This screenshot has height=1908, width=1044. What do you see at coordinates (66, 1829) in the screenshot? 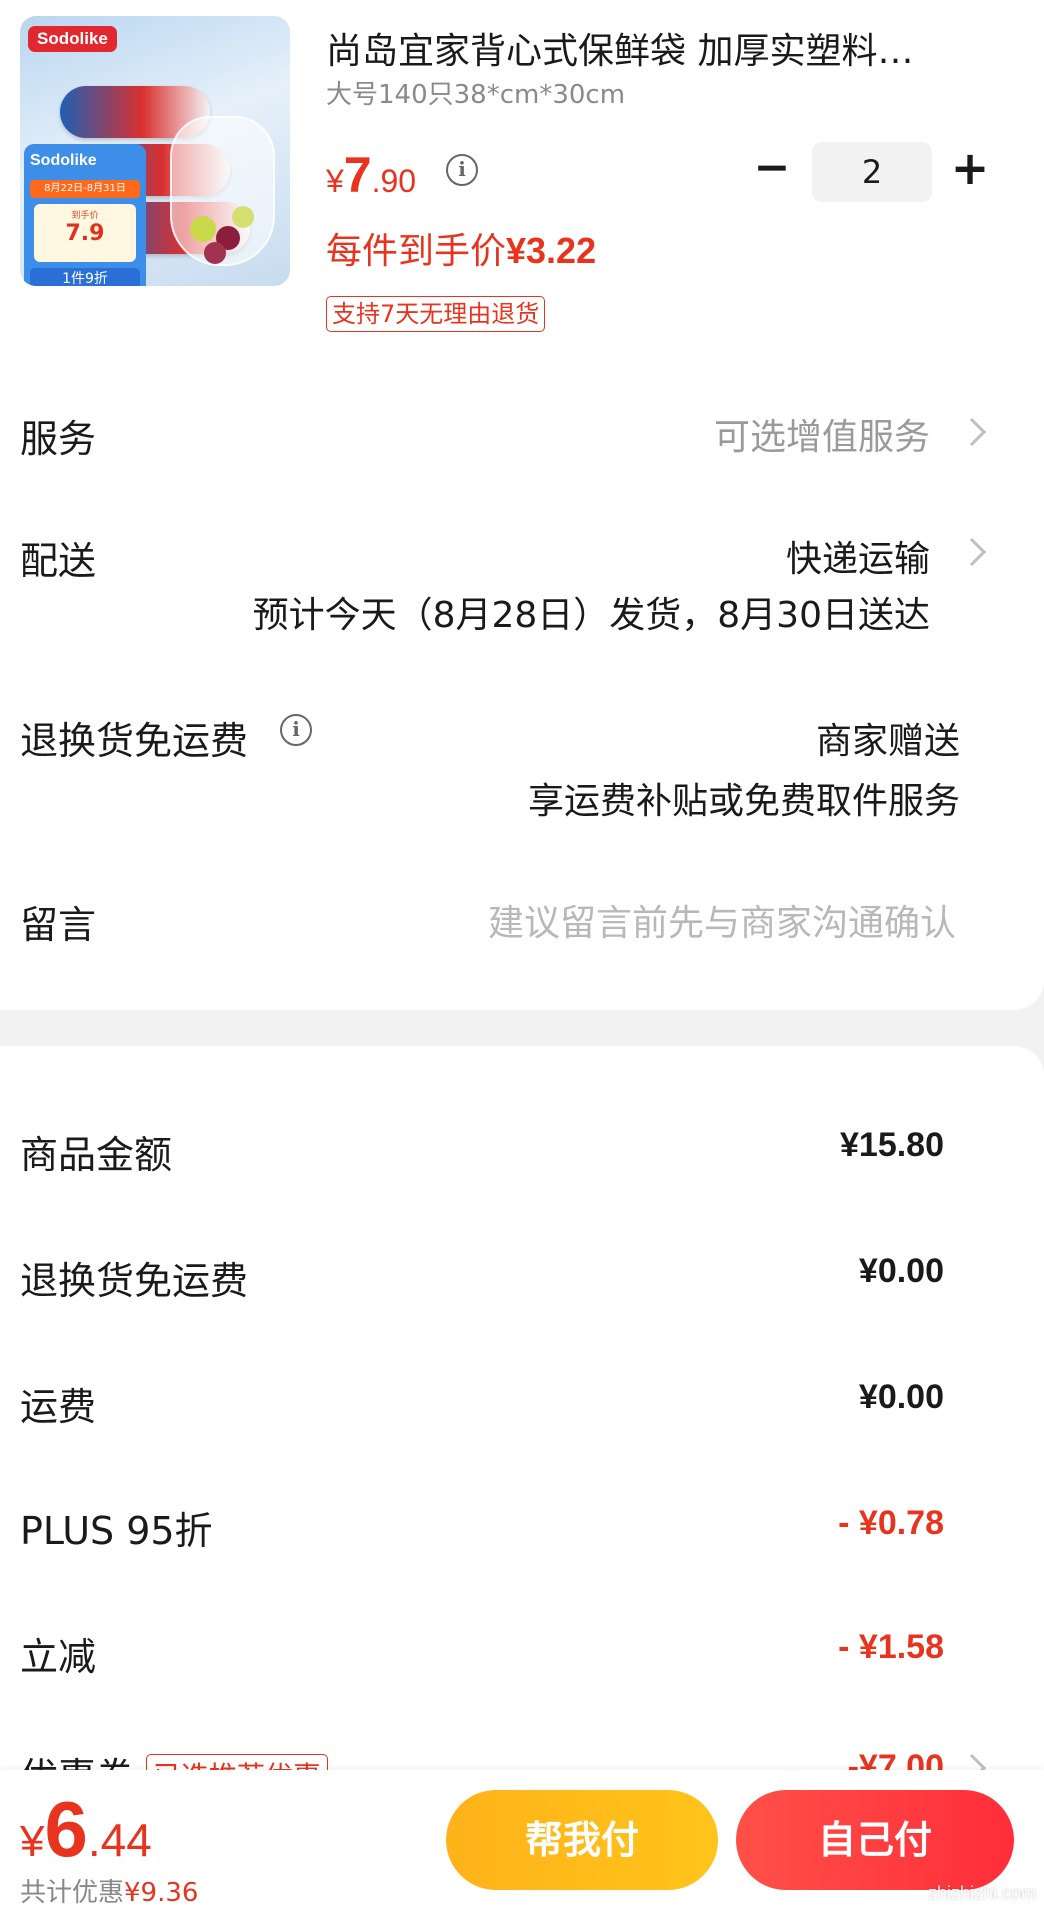
I see `total-integer: 6` at bounding box center [66, 1829].